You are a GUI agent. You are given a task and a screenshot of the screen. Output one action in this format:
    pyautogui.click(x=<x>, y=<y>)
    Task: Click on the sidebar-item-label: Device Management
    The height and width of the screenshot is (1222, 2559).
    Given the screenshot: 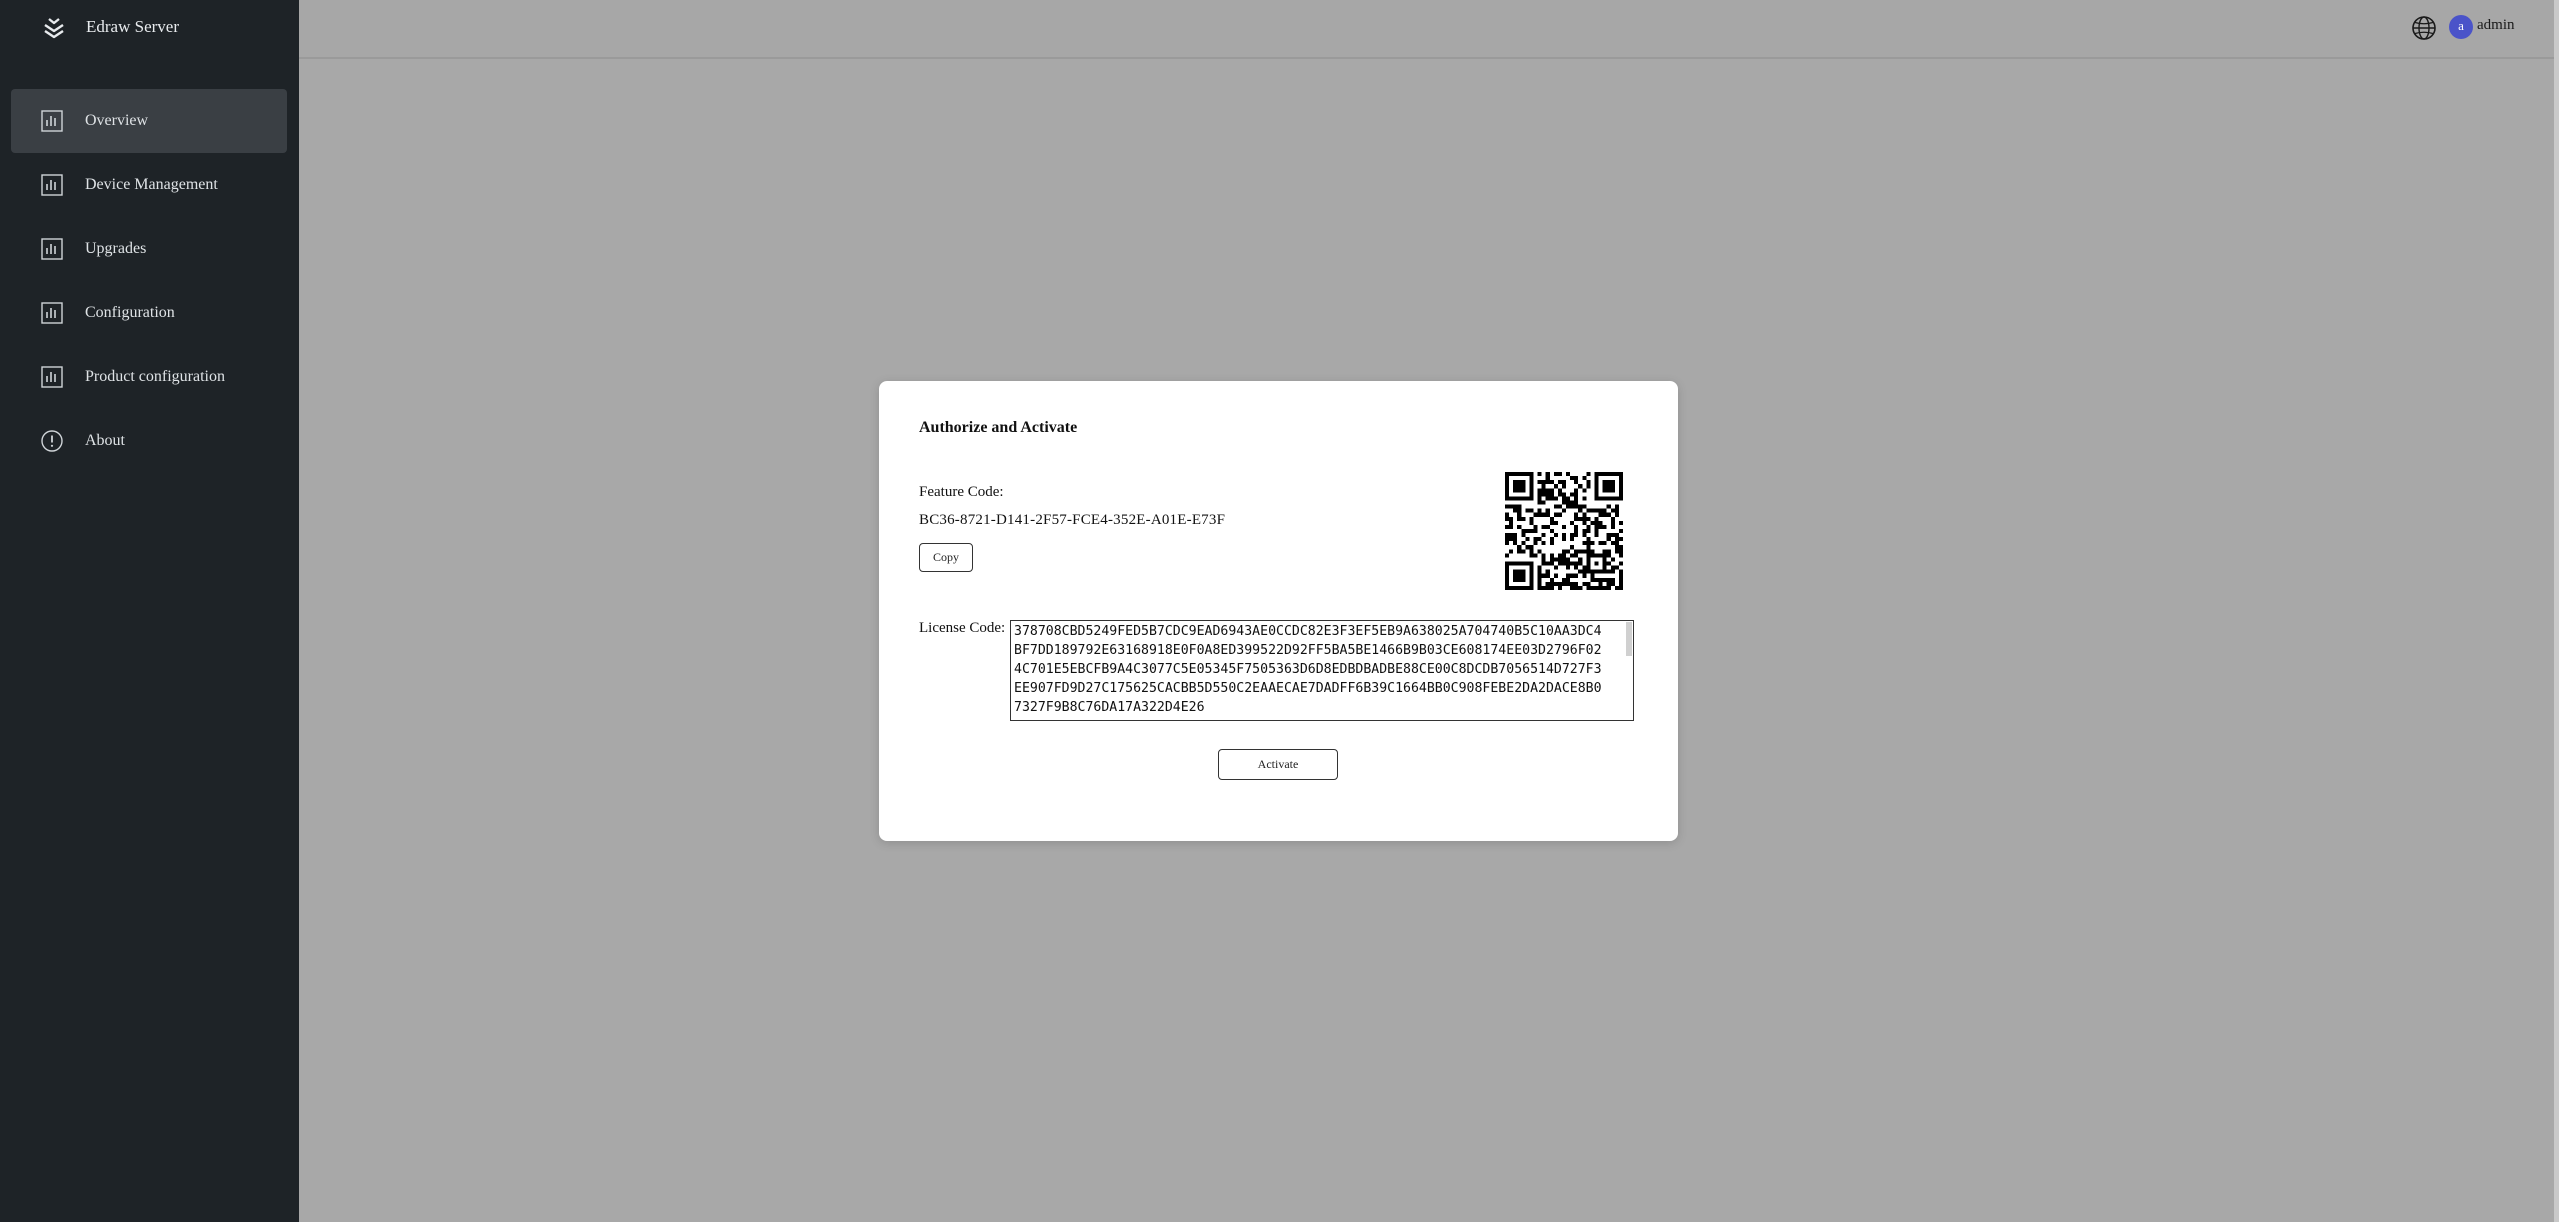 What is the action you would take?
    pyautogui.click(x=151, y=184)
    